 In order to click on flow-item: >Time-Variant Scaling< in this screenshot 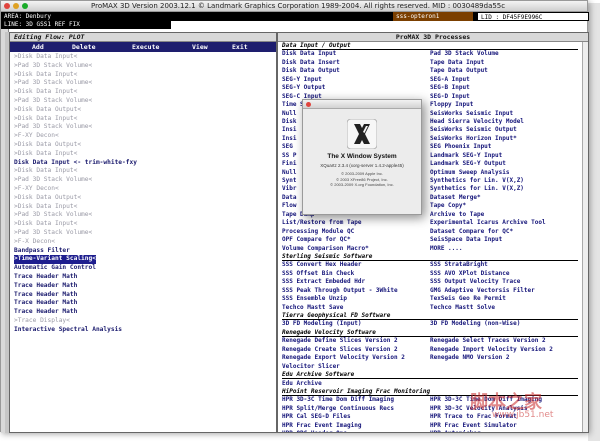, I will do `click(55, 260)`.